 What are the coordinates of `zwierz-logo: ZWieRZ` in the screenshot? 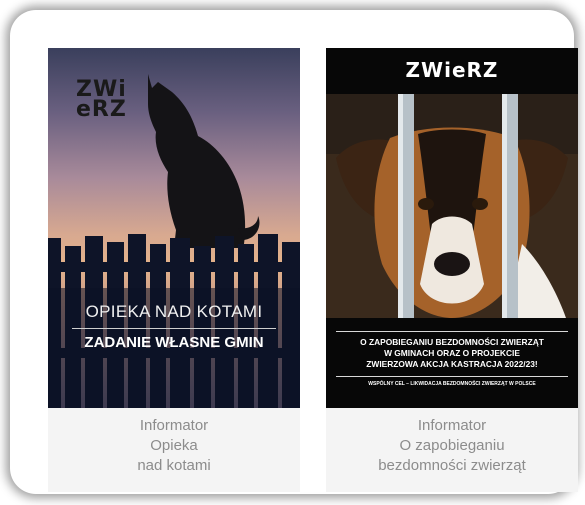 It's located at (452, 70).